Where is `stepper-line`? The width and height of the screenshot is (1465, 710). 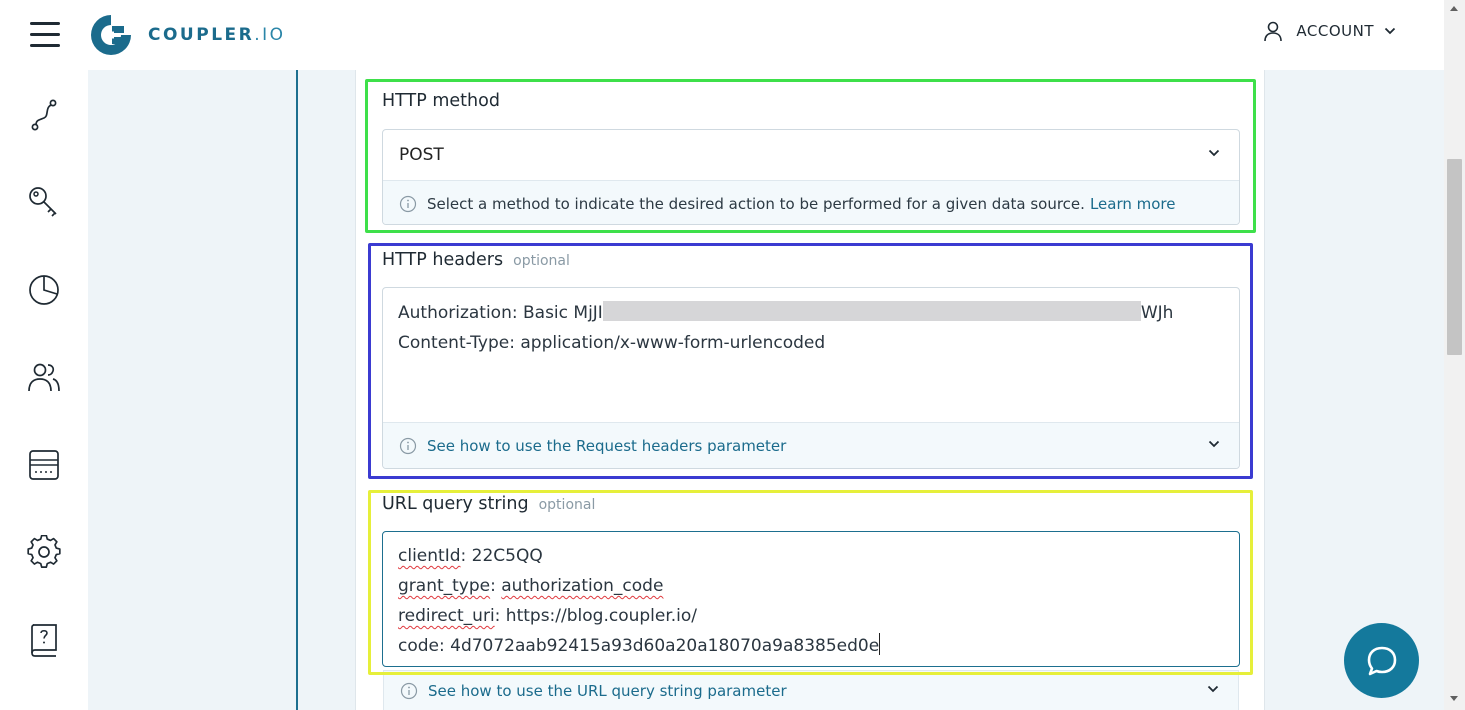 stepper-line is located at coordinates (297, 390).